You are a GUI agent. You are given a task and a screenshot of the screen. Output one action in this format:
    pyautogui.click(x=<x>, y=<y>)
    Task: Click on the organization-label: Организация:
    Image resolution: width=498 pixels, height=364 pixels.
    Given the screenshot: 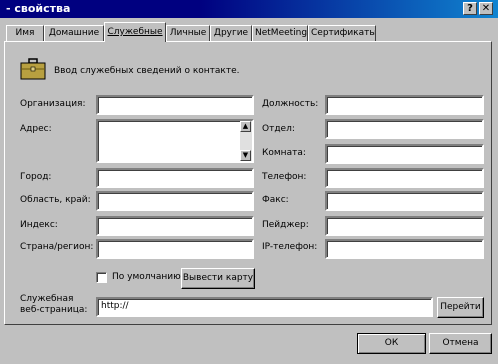 What is the action you would take?
    pyautogui.click(x=53, y=104)
    